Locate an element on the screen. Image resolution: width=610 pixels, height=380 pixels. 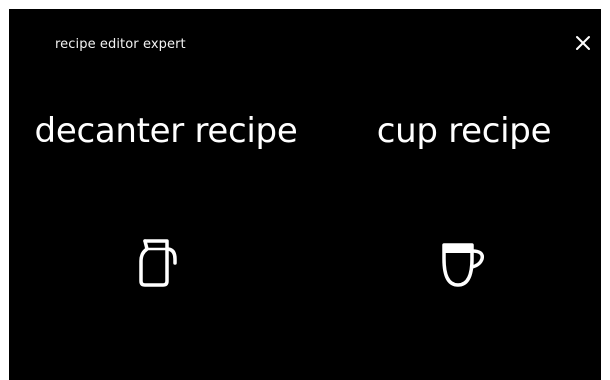
cup-icon is located at coordinates (464, 265).